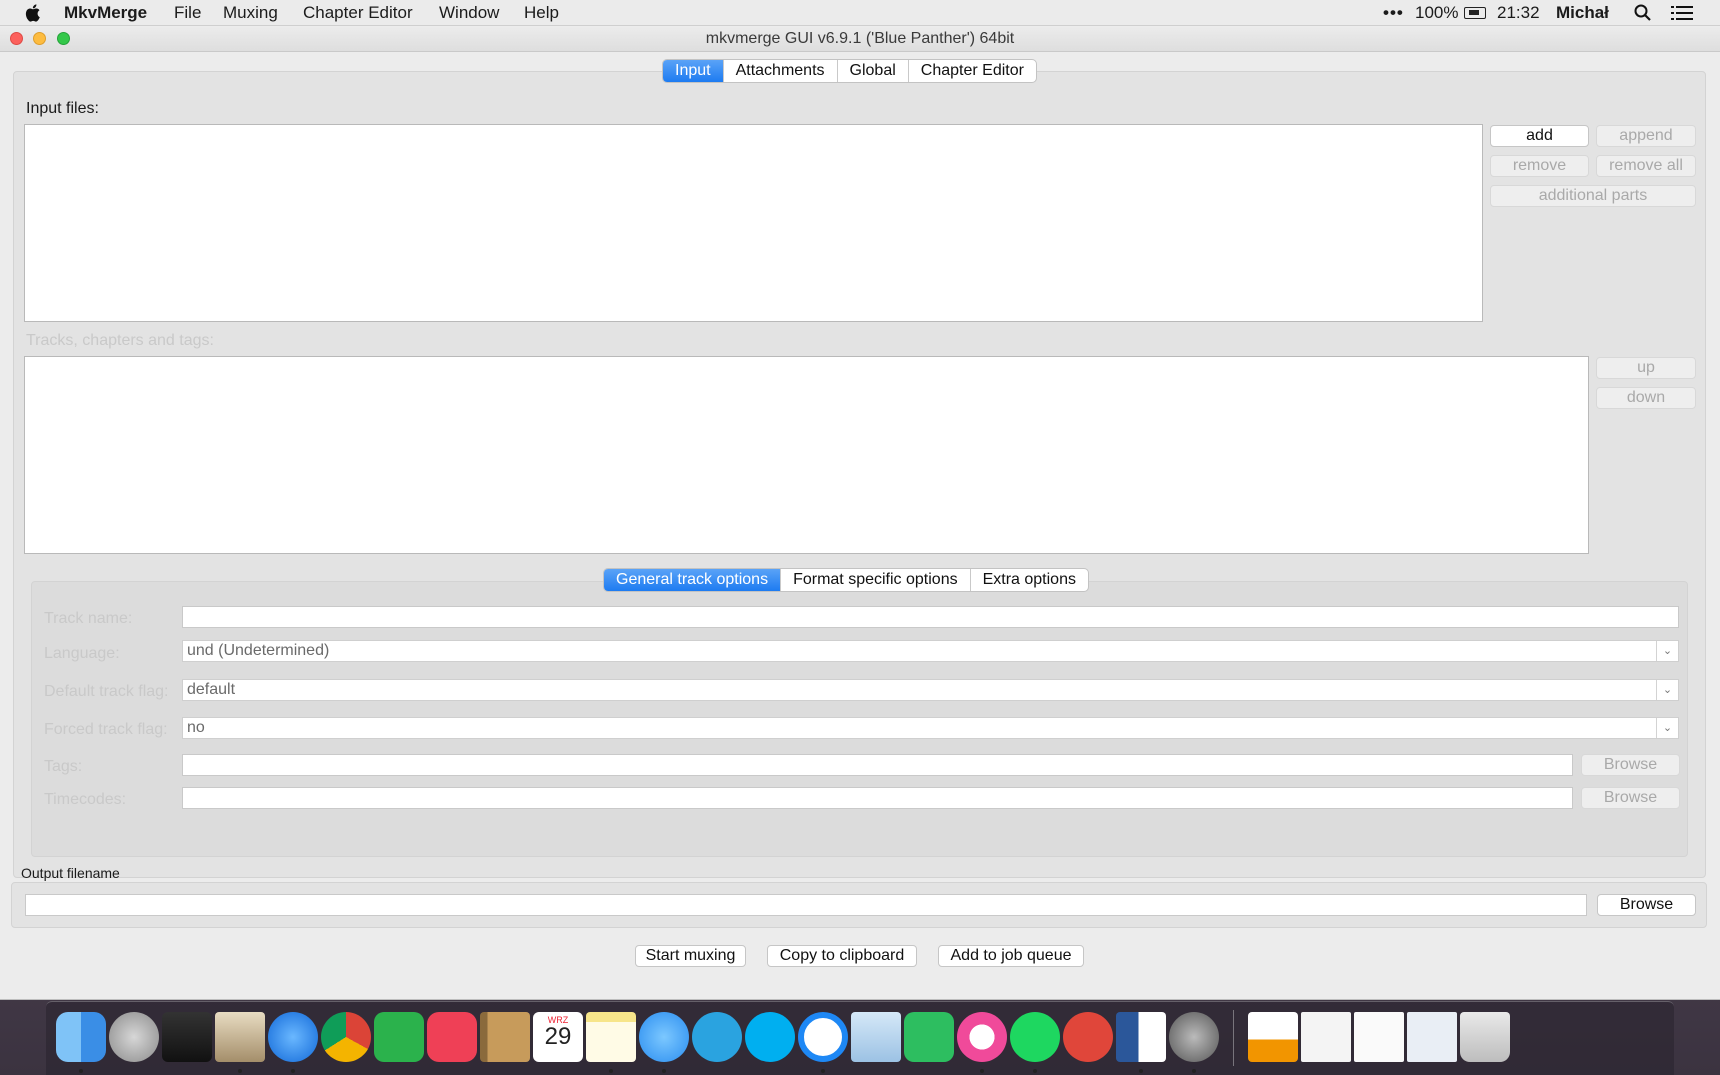 This screenshot has height=1075, width=1720. What do you see at coordinates (1582, 13) in the screenshot?
I see `user-name: Michał` at bounding box center [1582, 13].